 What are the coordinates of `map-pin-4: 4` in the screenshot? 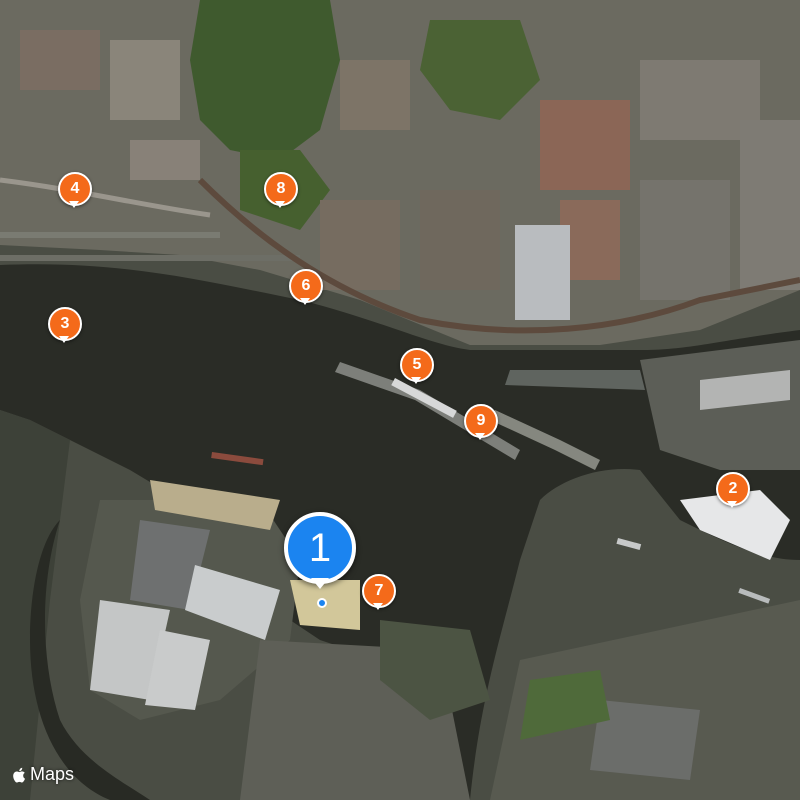 It's located at (75, 192).